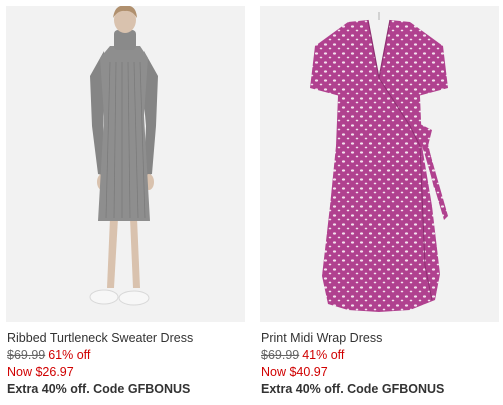  I want to click on discount-percent: 41% off, so click(323, 355).